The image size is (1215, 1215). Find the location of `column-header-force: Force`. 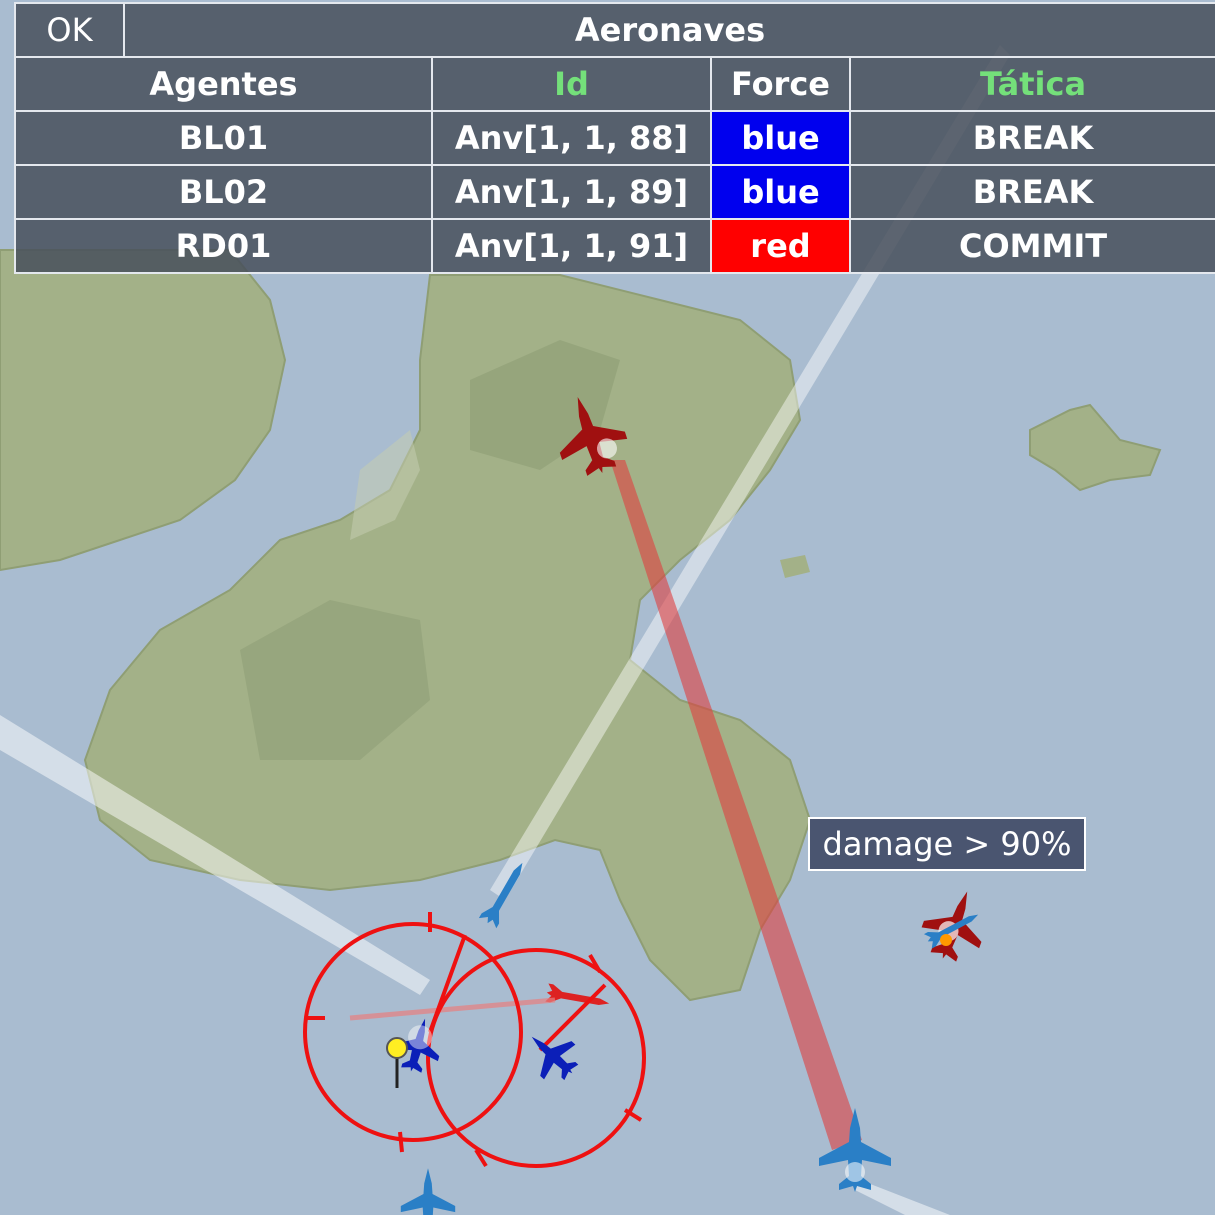

column-header-force: Force is located at coordinates (780, 84).